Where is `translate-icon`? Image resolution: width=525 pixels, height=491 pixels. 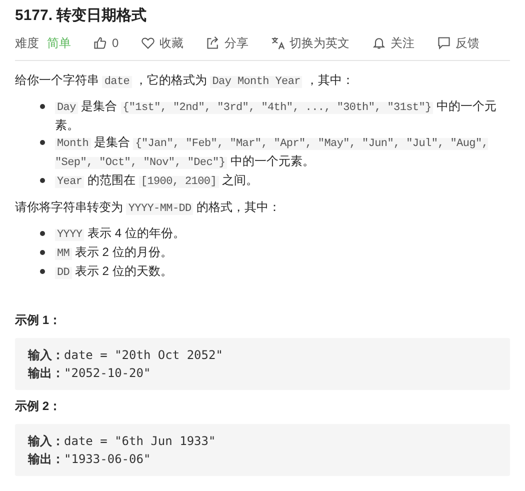
translate-icon is located at coordinates (277, 43).